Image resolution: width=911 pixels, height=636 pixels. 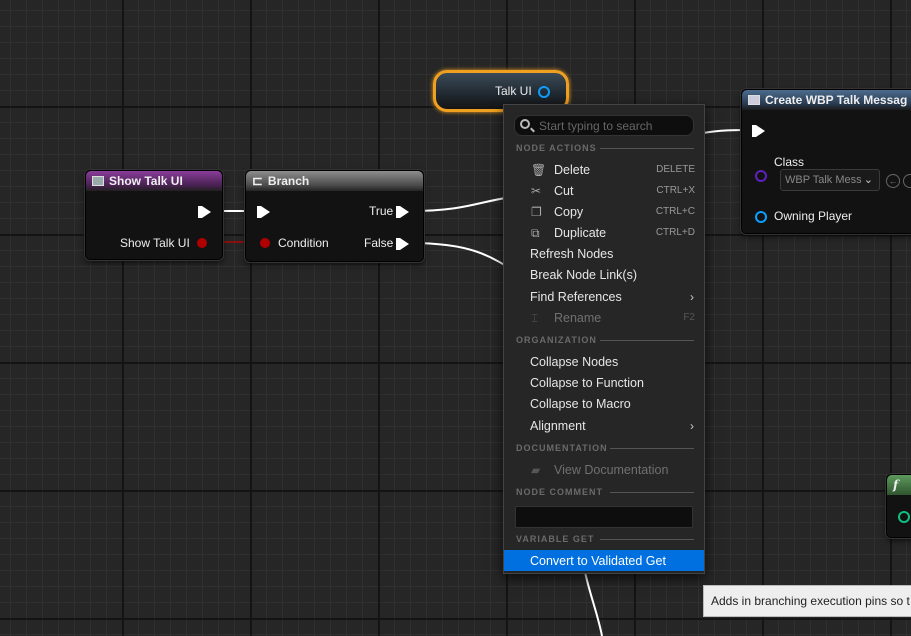 What do you see at coordinates (611, 469) in the screenshot?
I see `menu-item-view-documentation-label: View Documentation` at bounding box center [611, 469].